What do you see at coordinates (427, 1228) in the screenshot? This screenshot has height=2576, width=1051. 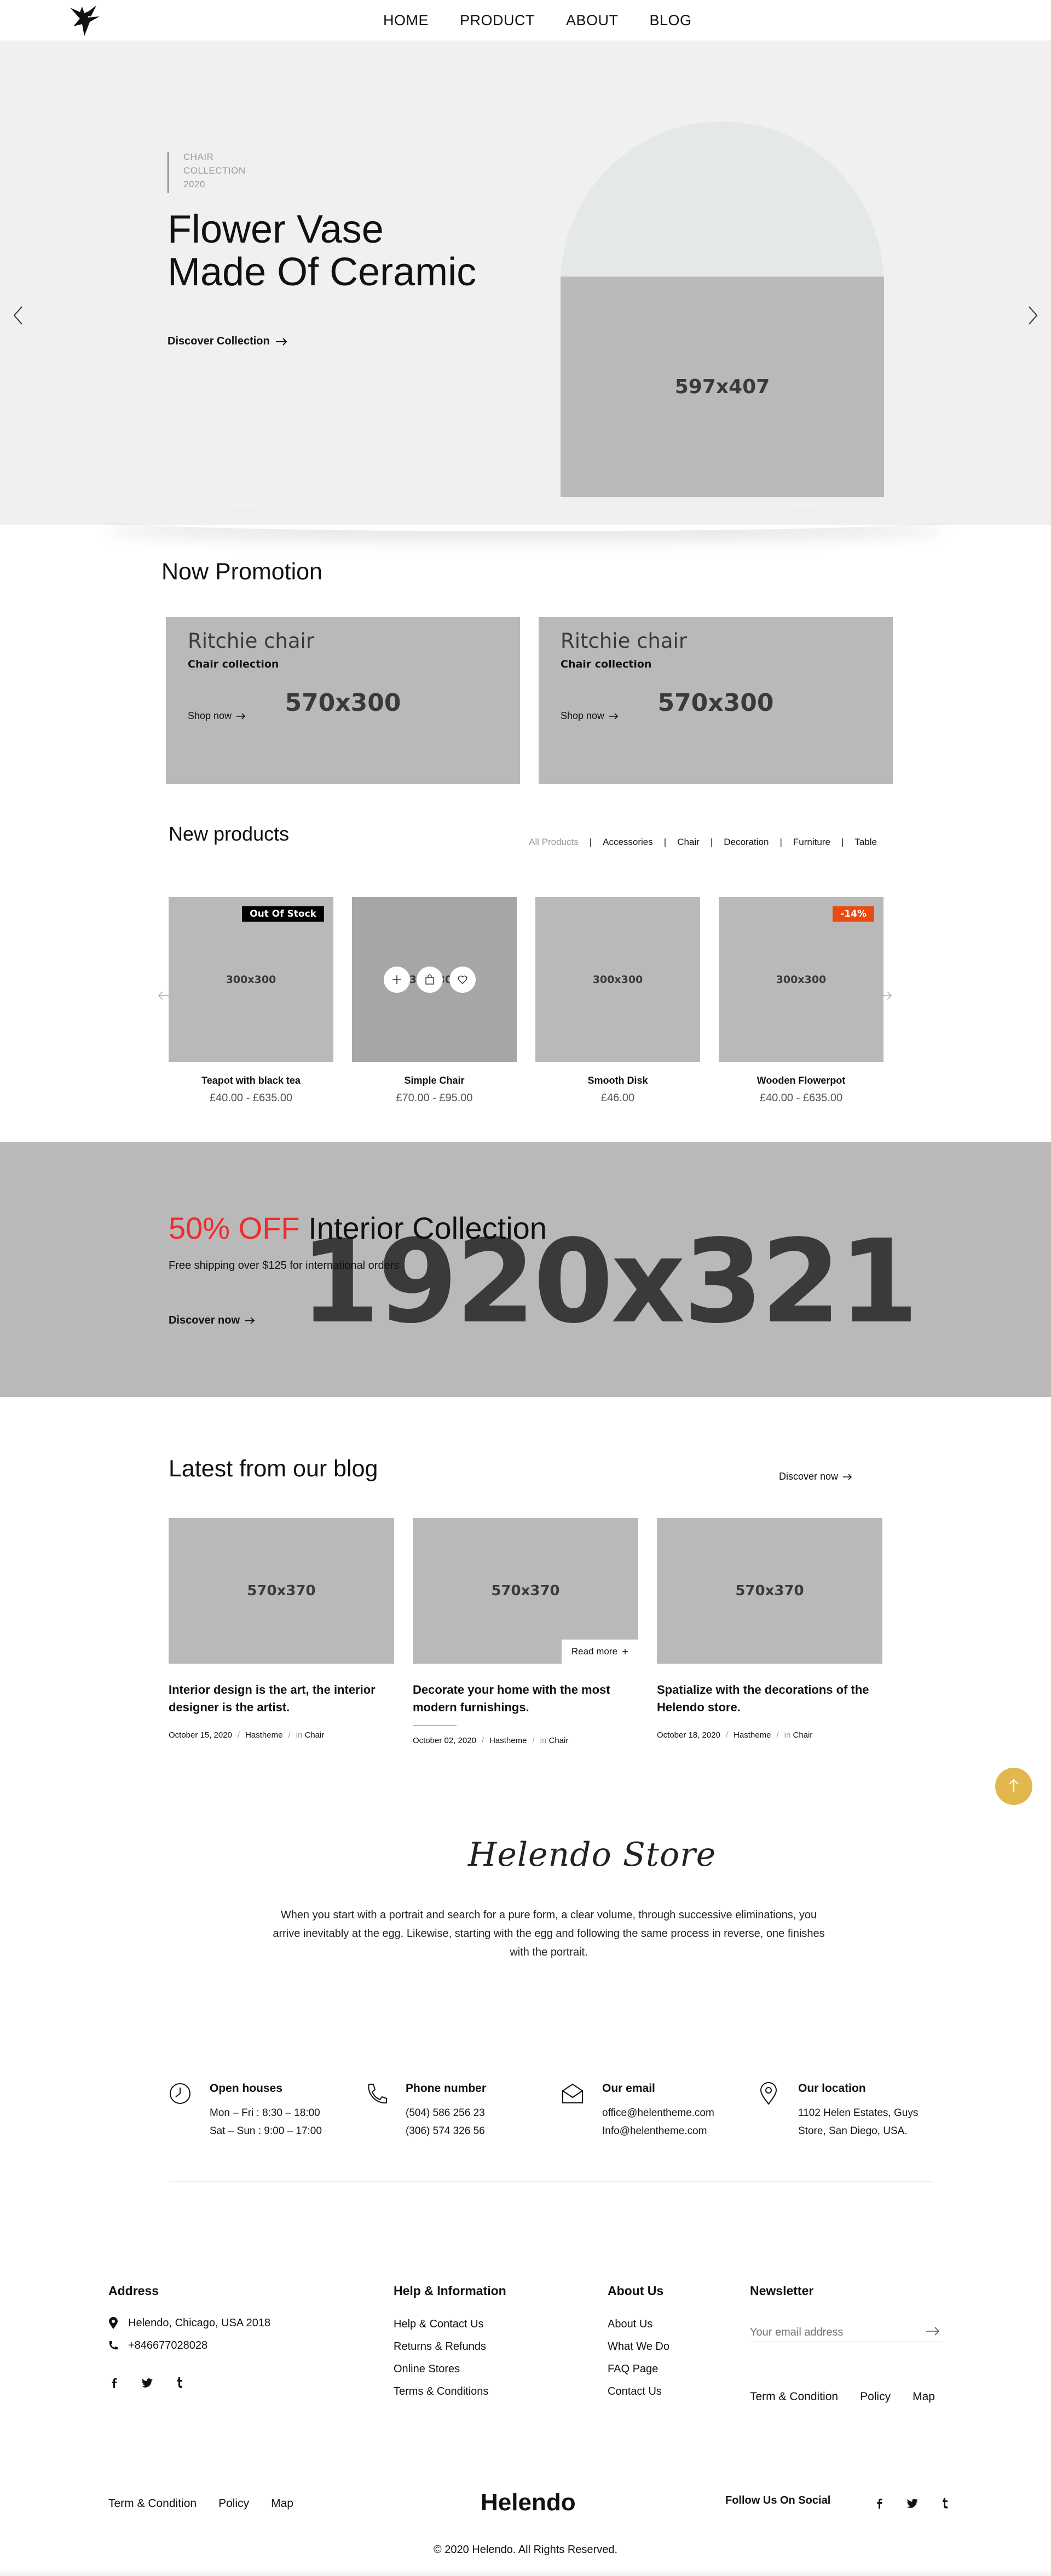 I see `offer-title: Interior Collection` at bounding box center [427, 1228].